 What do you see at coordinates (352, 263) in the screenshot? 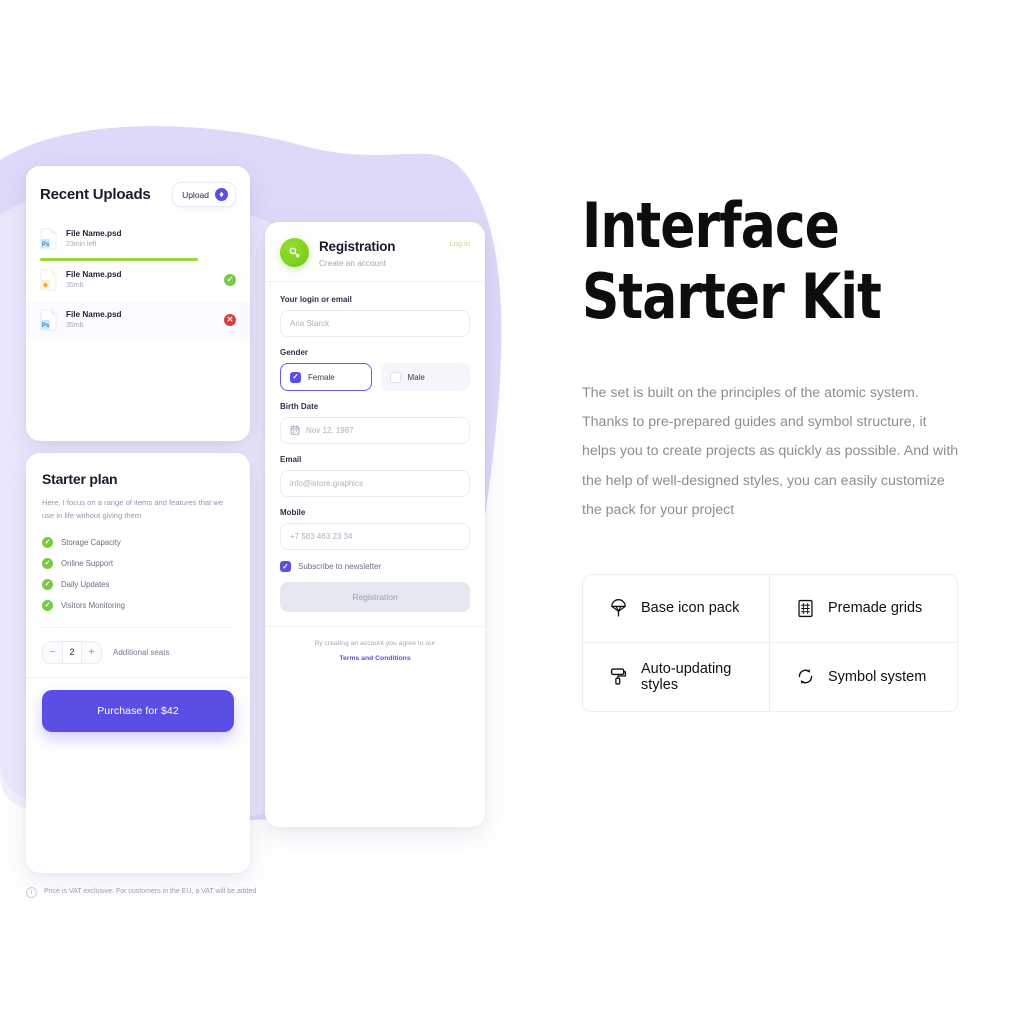
I see `registration-subtitle: Create an account` at bounding box center [352, 263].